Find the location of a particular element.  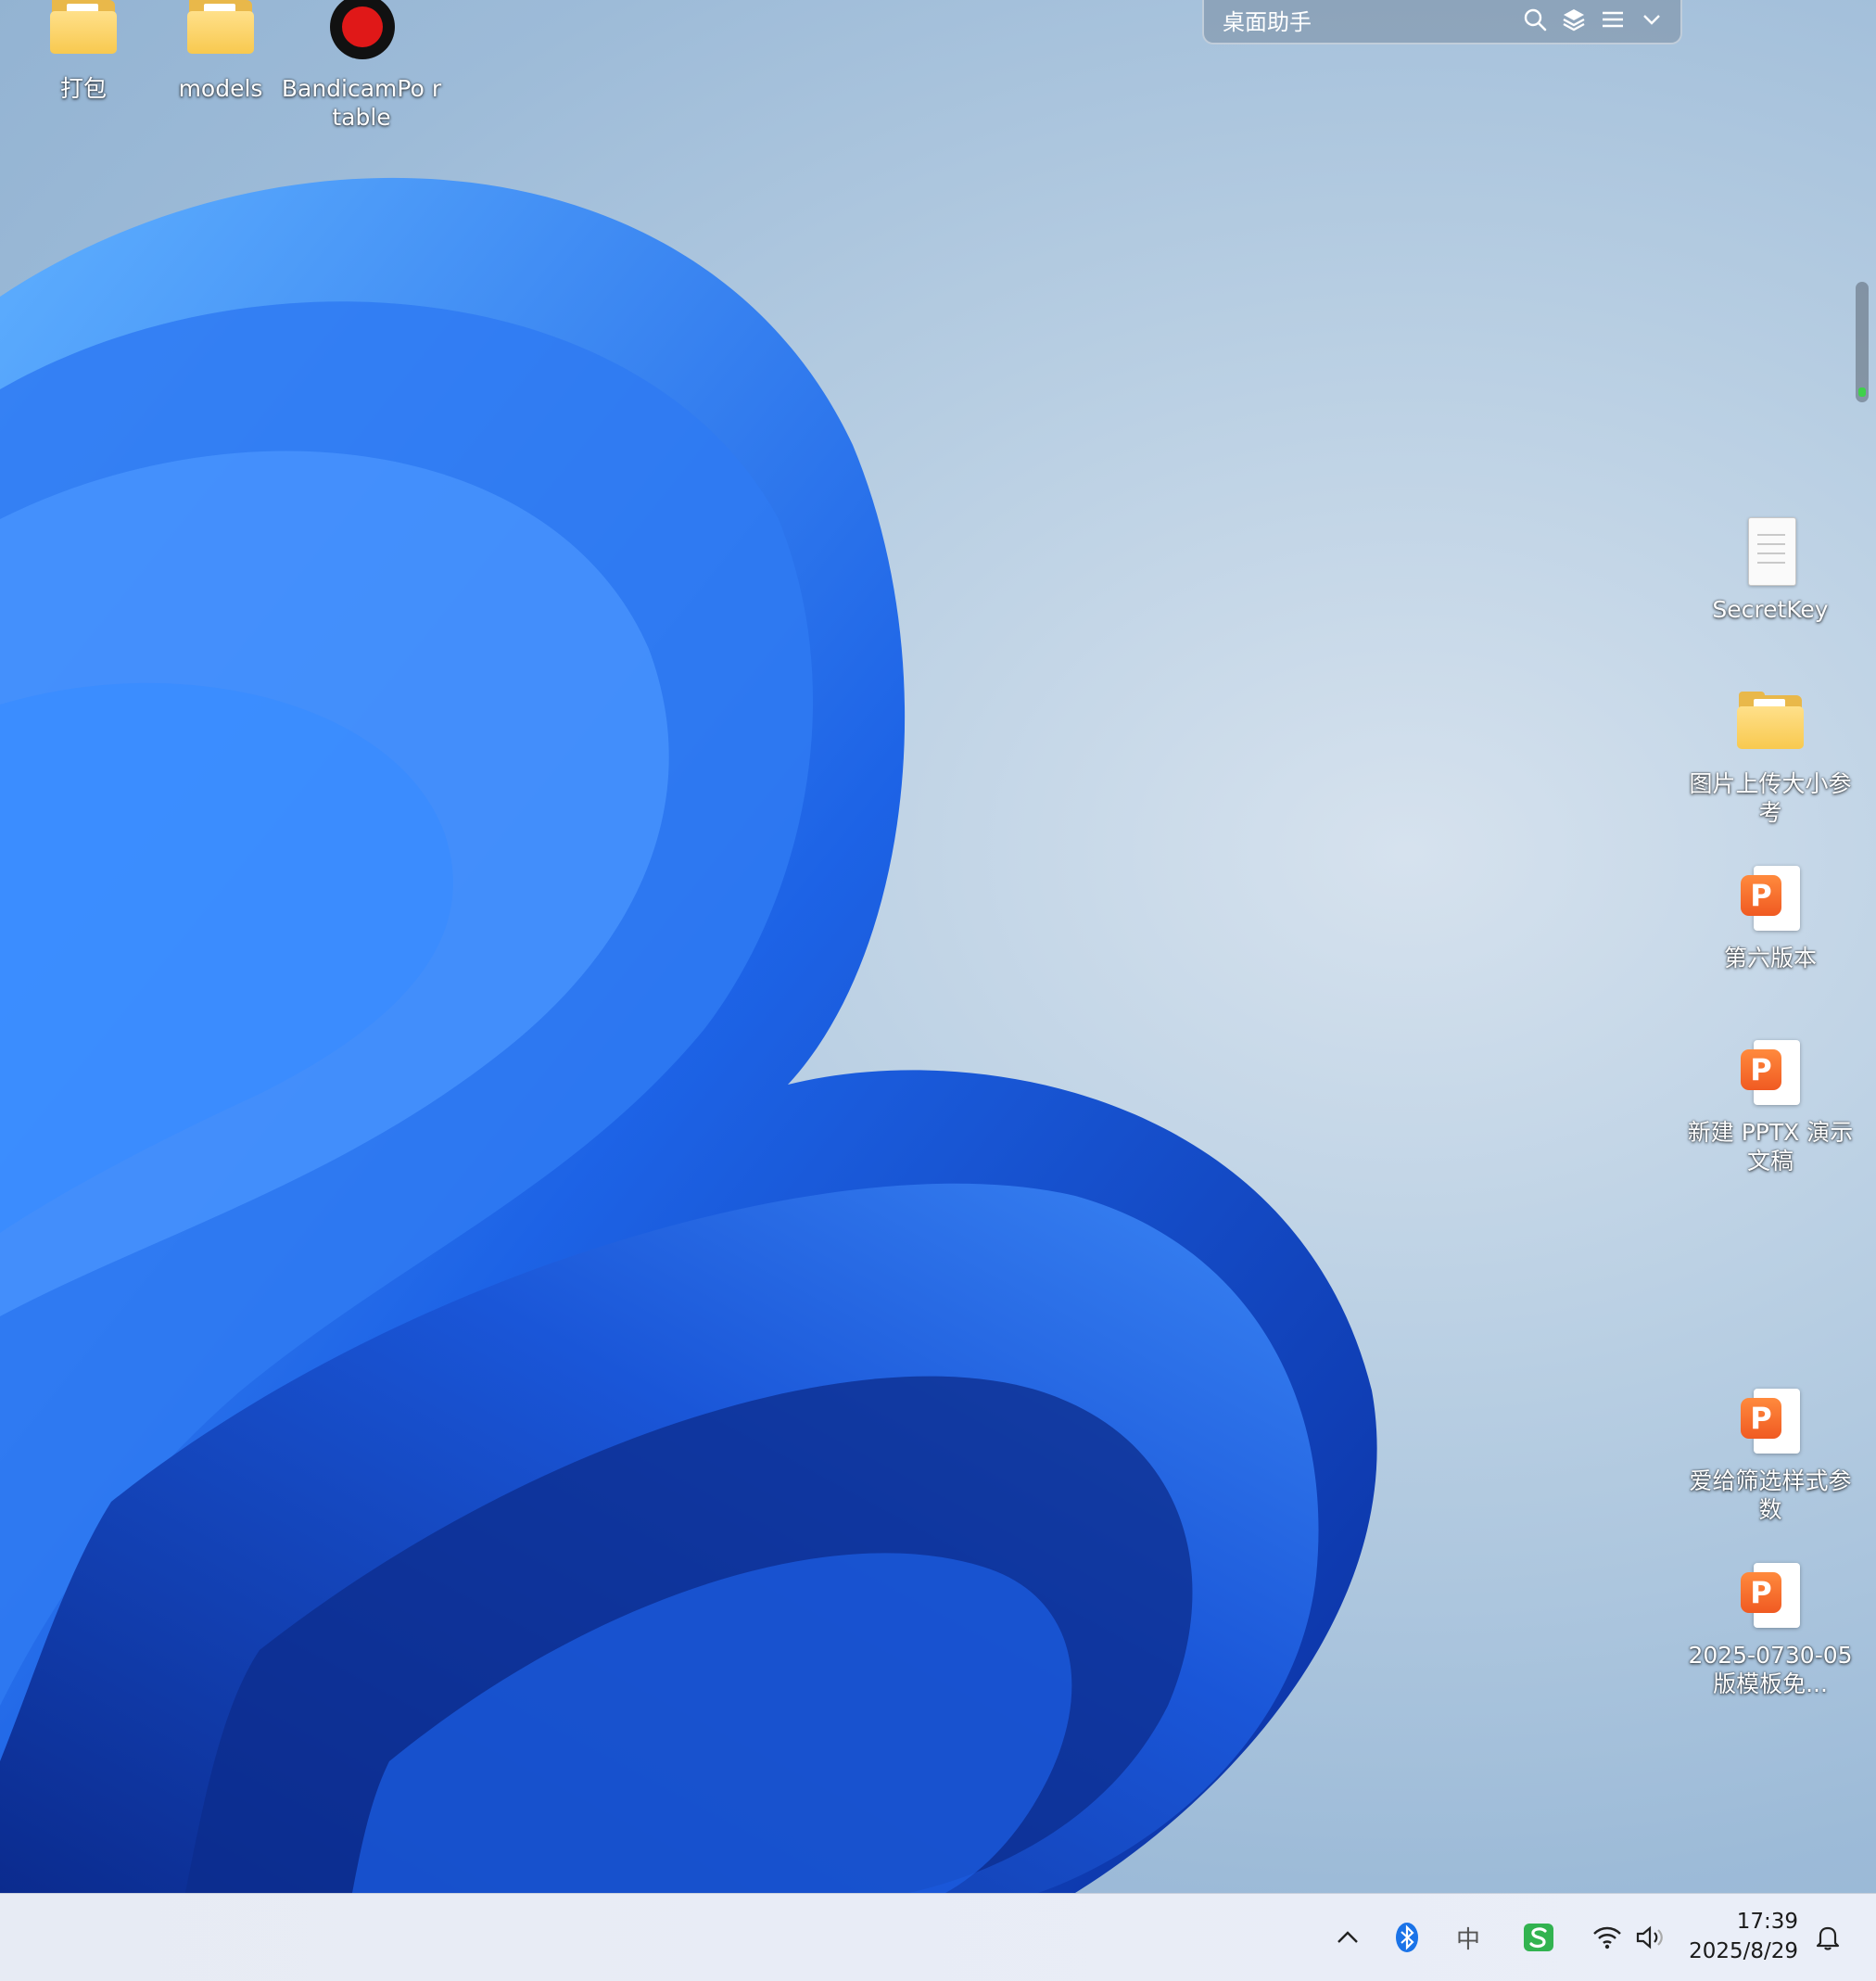

wifi-icon is located at coordinates (1607, 1938).